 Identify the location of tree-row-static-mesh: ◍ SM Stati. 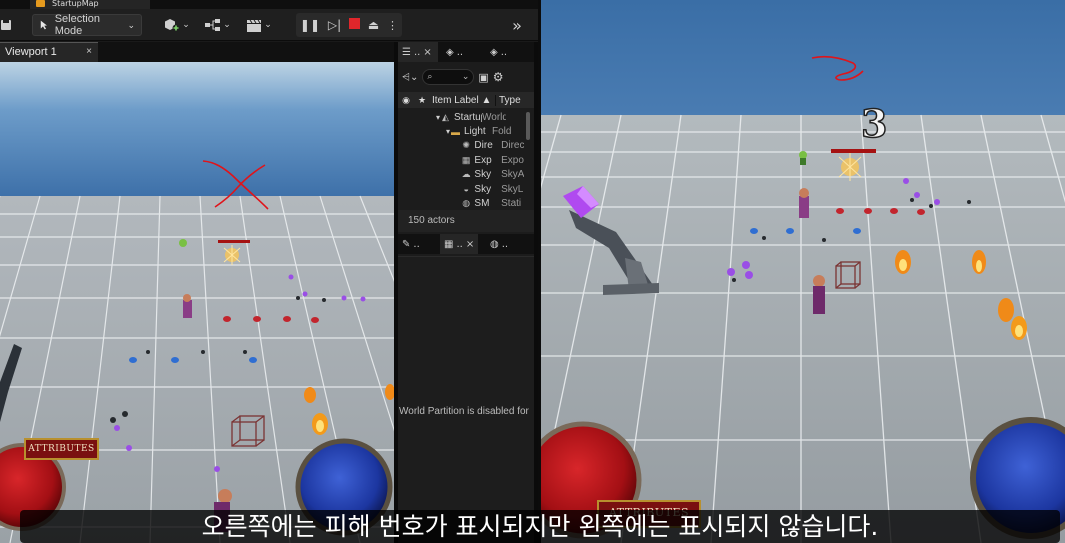
(461, 203).